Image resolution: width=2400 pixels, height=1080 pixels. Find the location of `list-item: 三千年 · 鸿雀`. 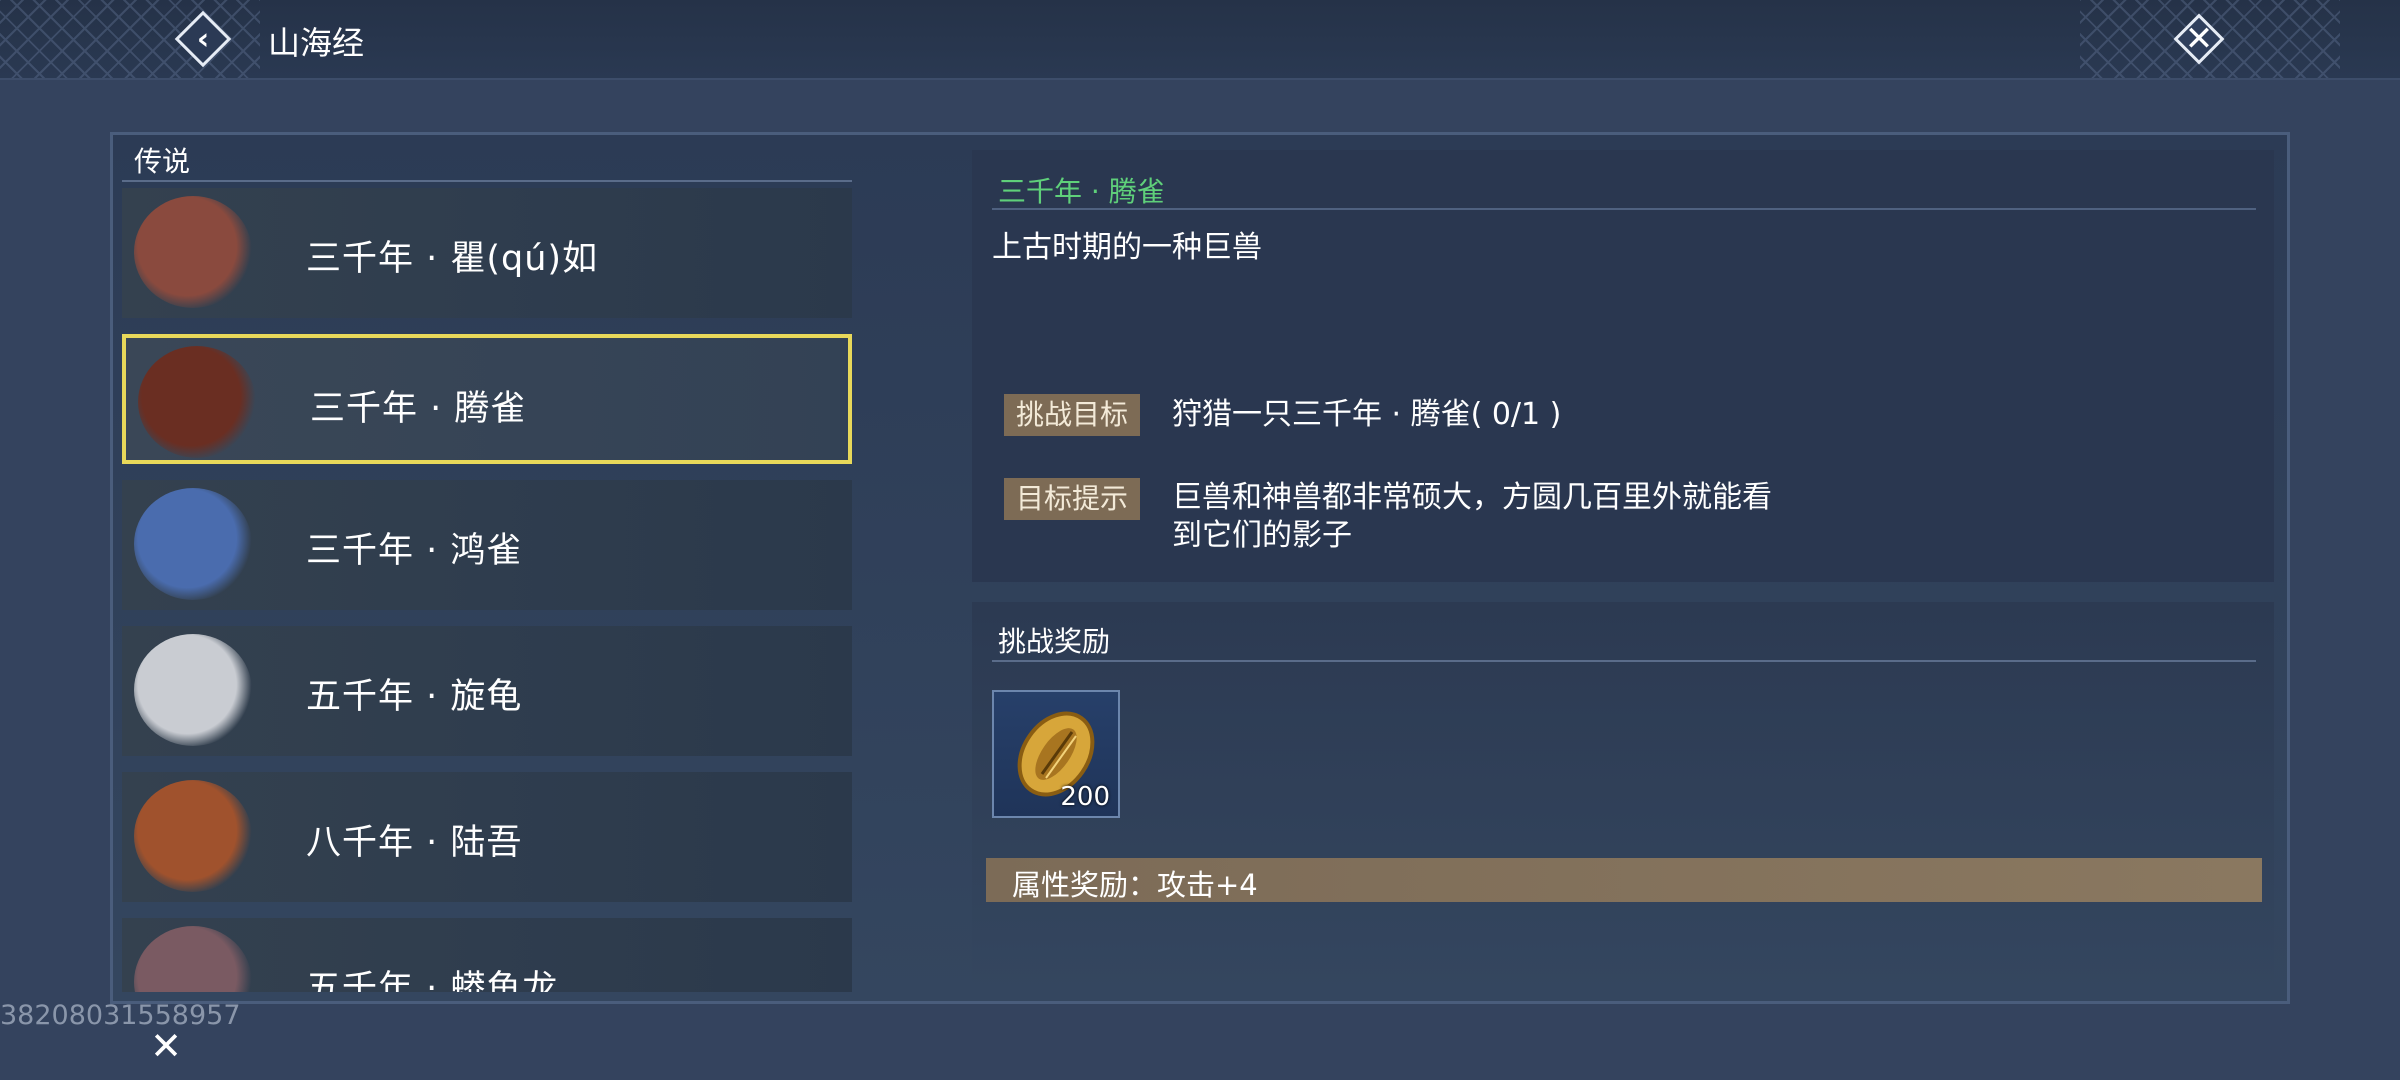

list-item: 三千年 · 鸿雀 is located at coordinates (487, 545).